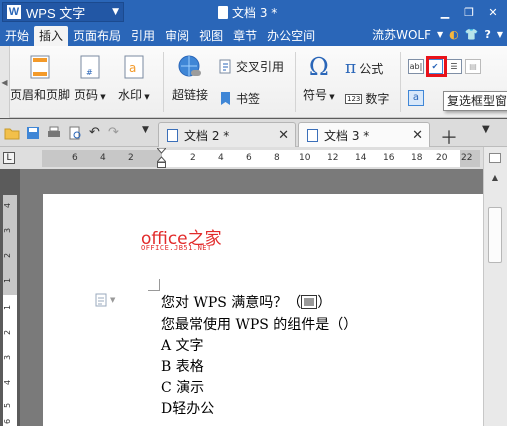 This screenshot has width=507, height=426. Describe the element at coordinates (90, 67) in the screenshot. I see `page-number-icon: #` at that location.